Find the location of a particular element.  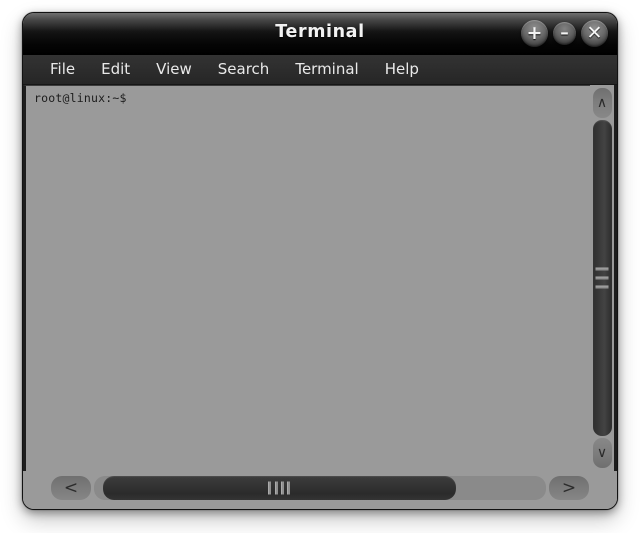

vertical-scrollbar: ∧ ∨ is located at coordinates (603, 278).